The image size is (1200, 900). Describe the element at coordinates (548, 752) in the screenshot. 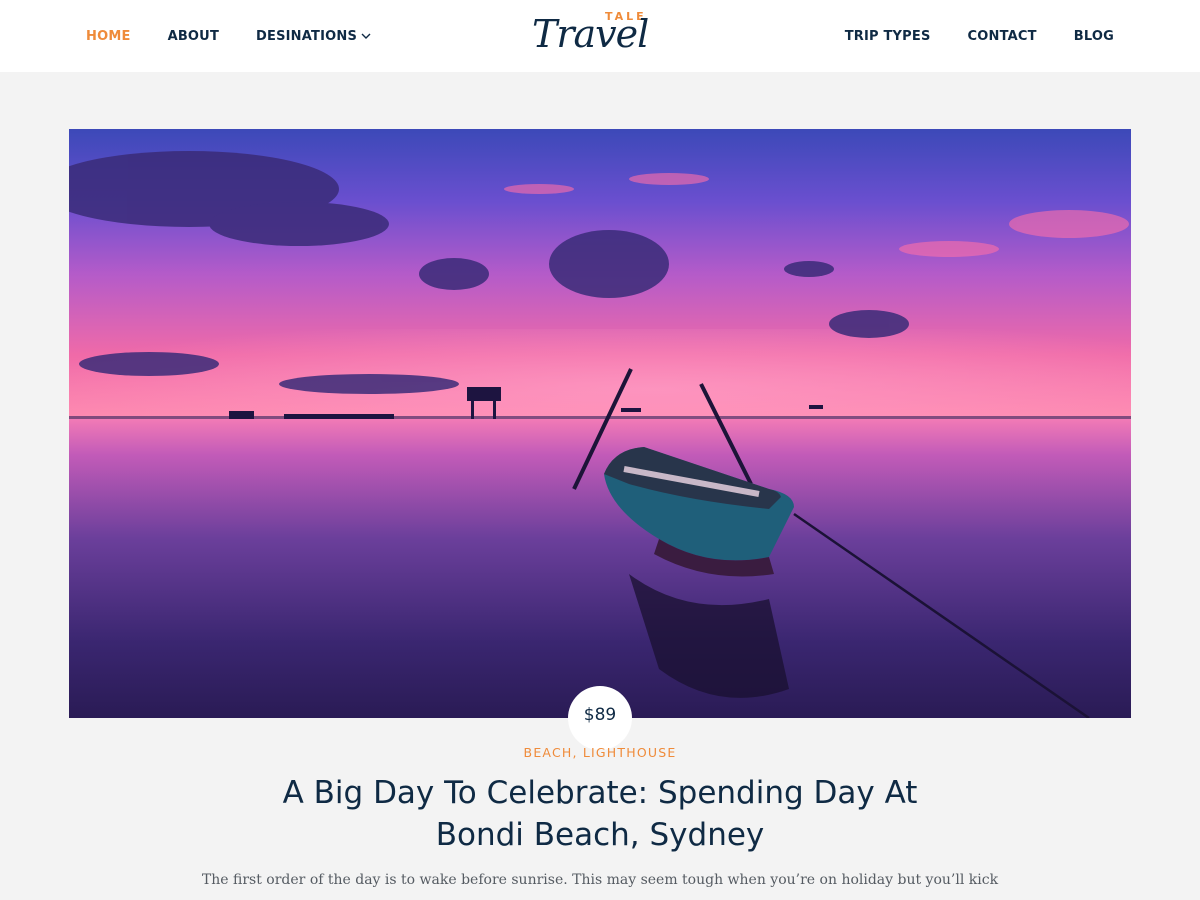

I see `category-link-beach: BEACH` at that location.